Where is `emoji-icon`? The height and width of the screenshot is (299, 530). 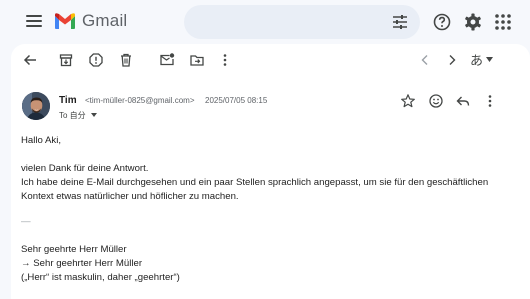 emoji-icon is located at coordinates (436, 101).